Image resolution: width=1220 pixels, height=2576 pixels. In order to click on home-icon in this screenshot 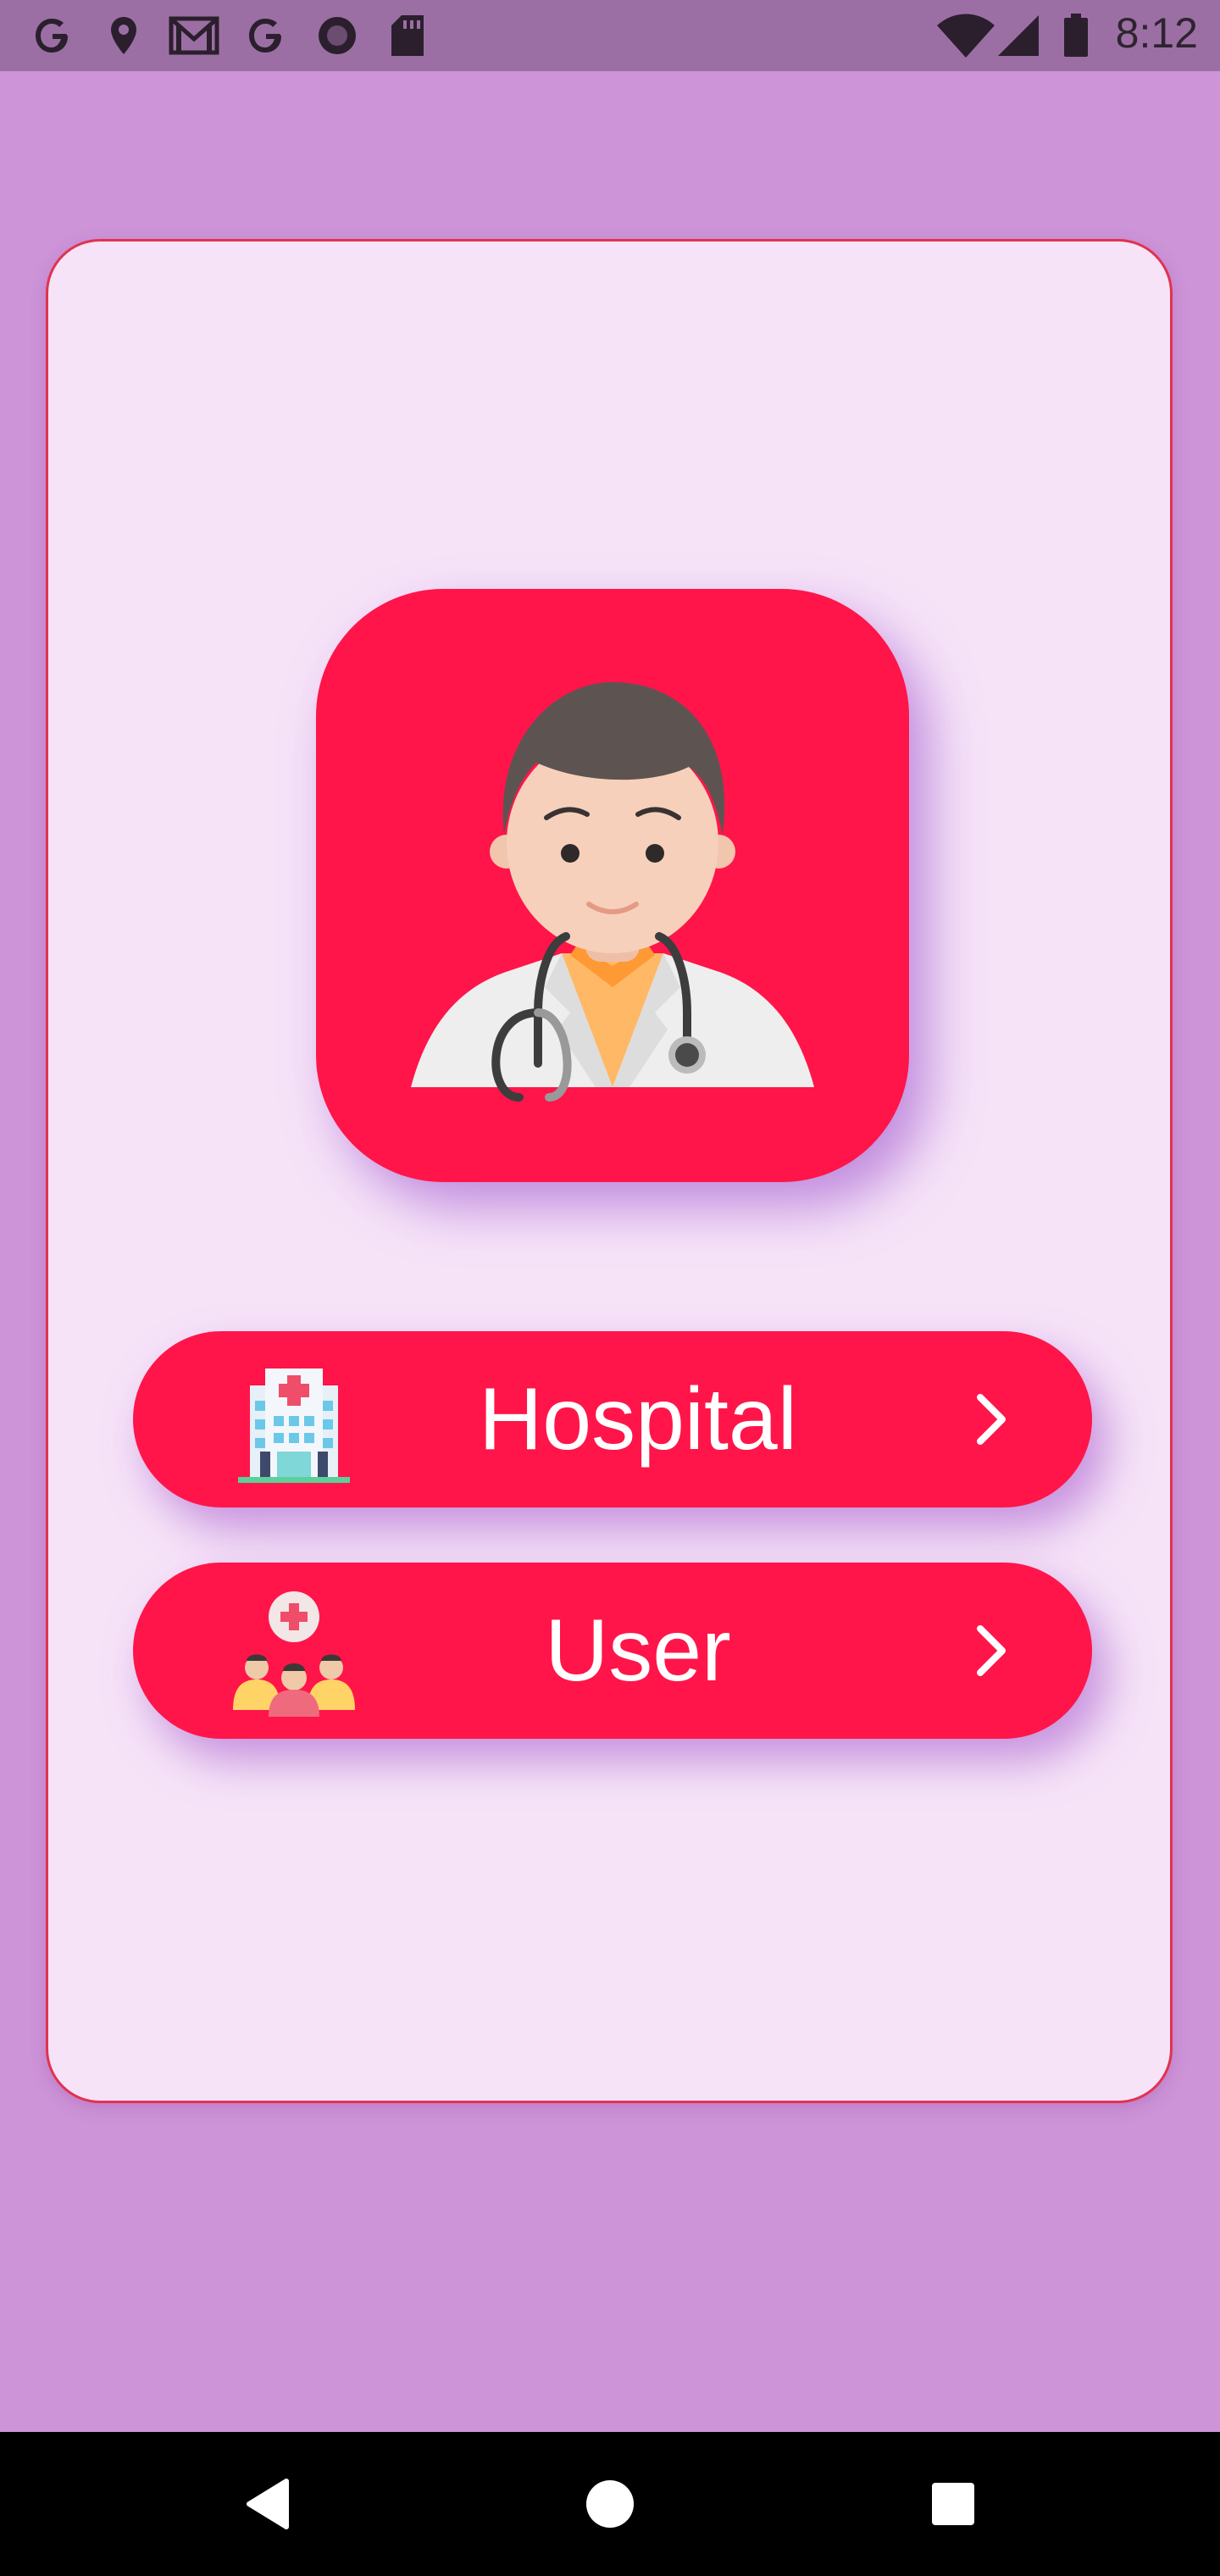, I will do `click(610, 2504)`.